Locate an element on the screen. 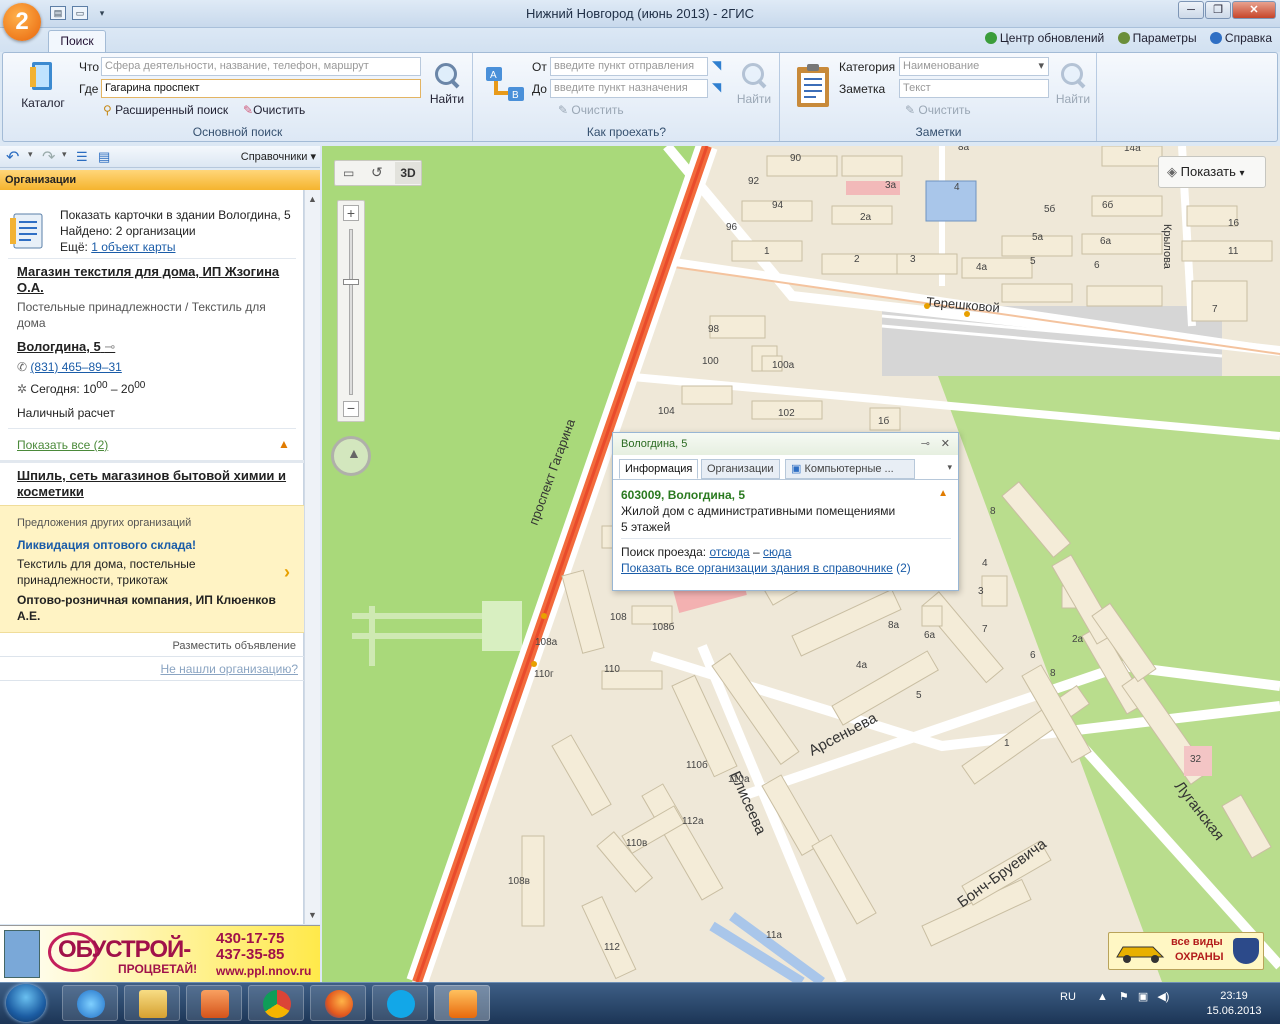 The image size is (1280, 1024). app-logo-icon: 2 is located at coordinates (22, 22).